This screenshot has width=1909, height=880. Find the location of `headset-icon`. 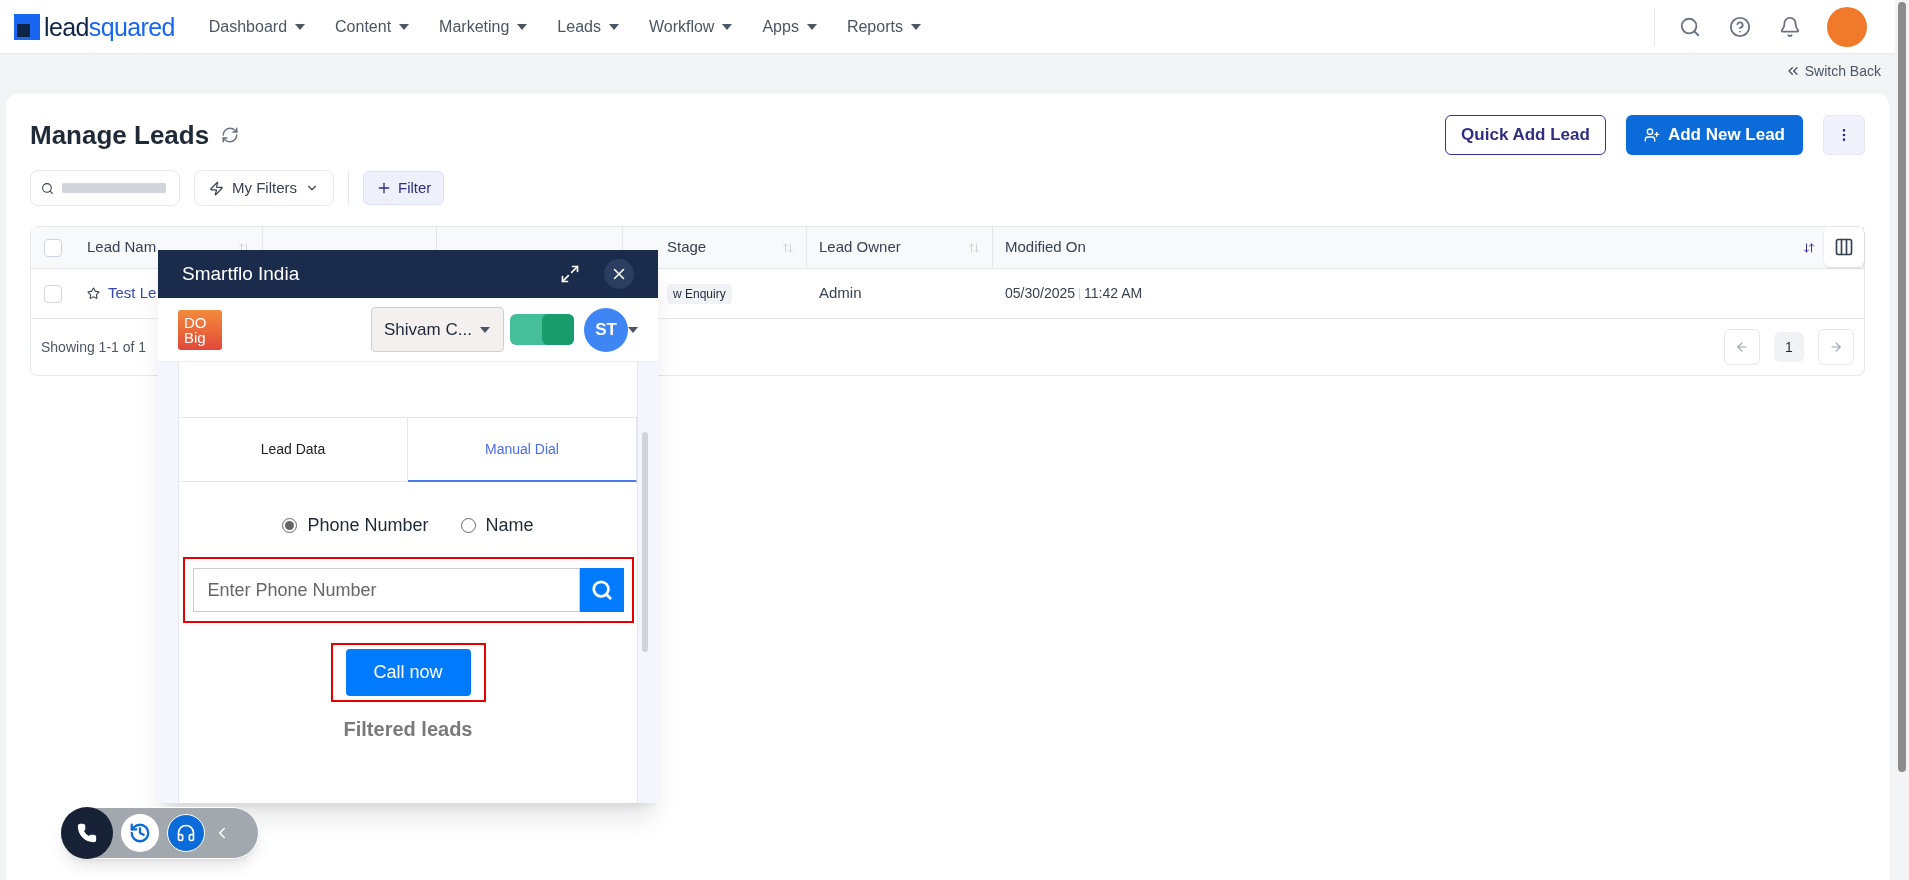

headset-icon is located at coordinates (186, 833).